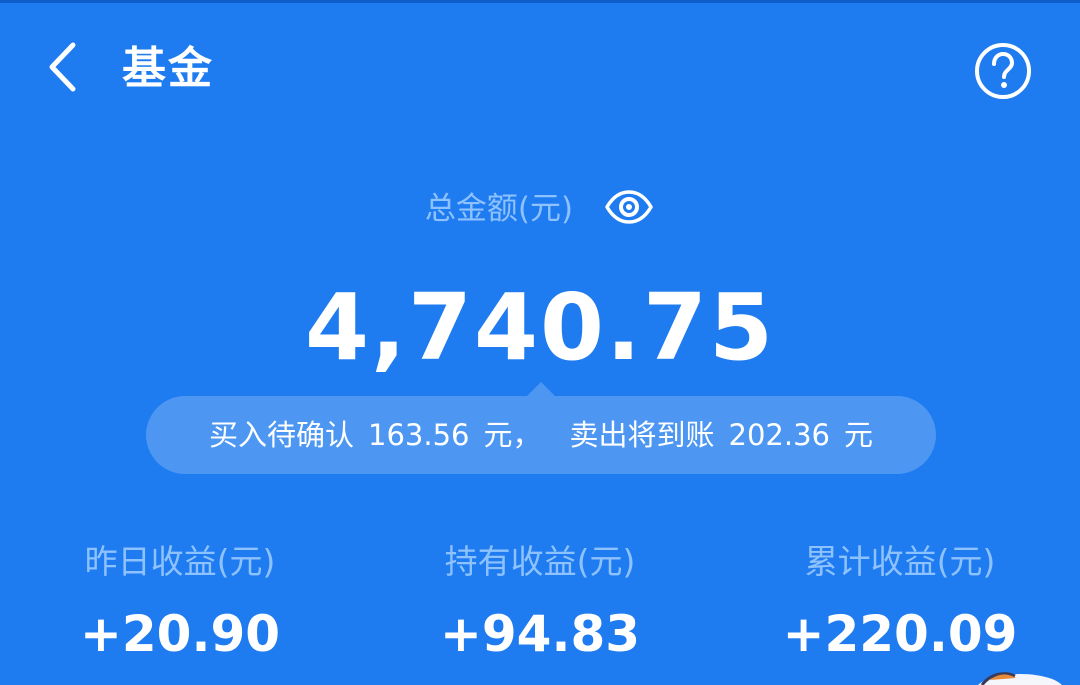 The height and width of the screenshot is (685, 1080). I want to click on stat-value: +94.83, so click(540, 634).